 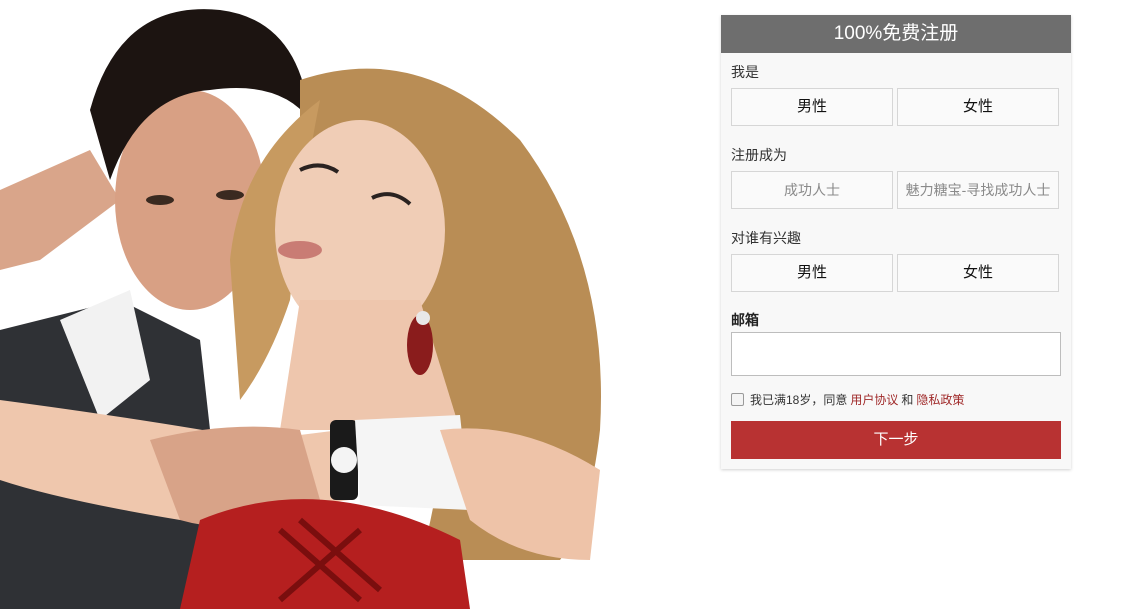 I want to click on register-as-successful-button: 成功人士, so click(x=812, y=190).